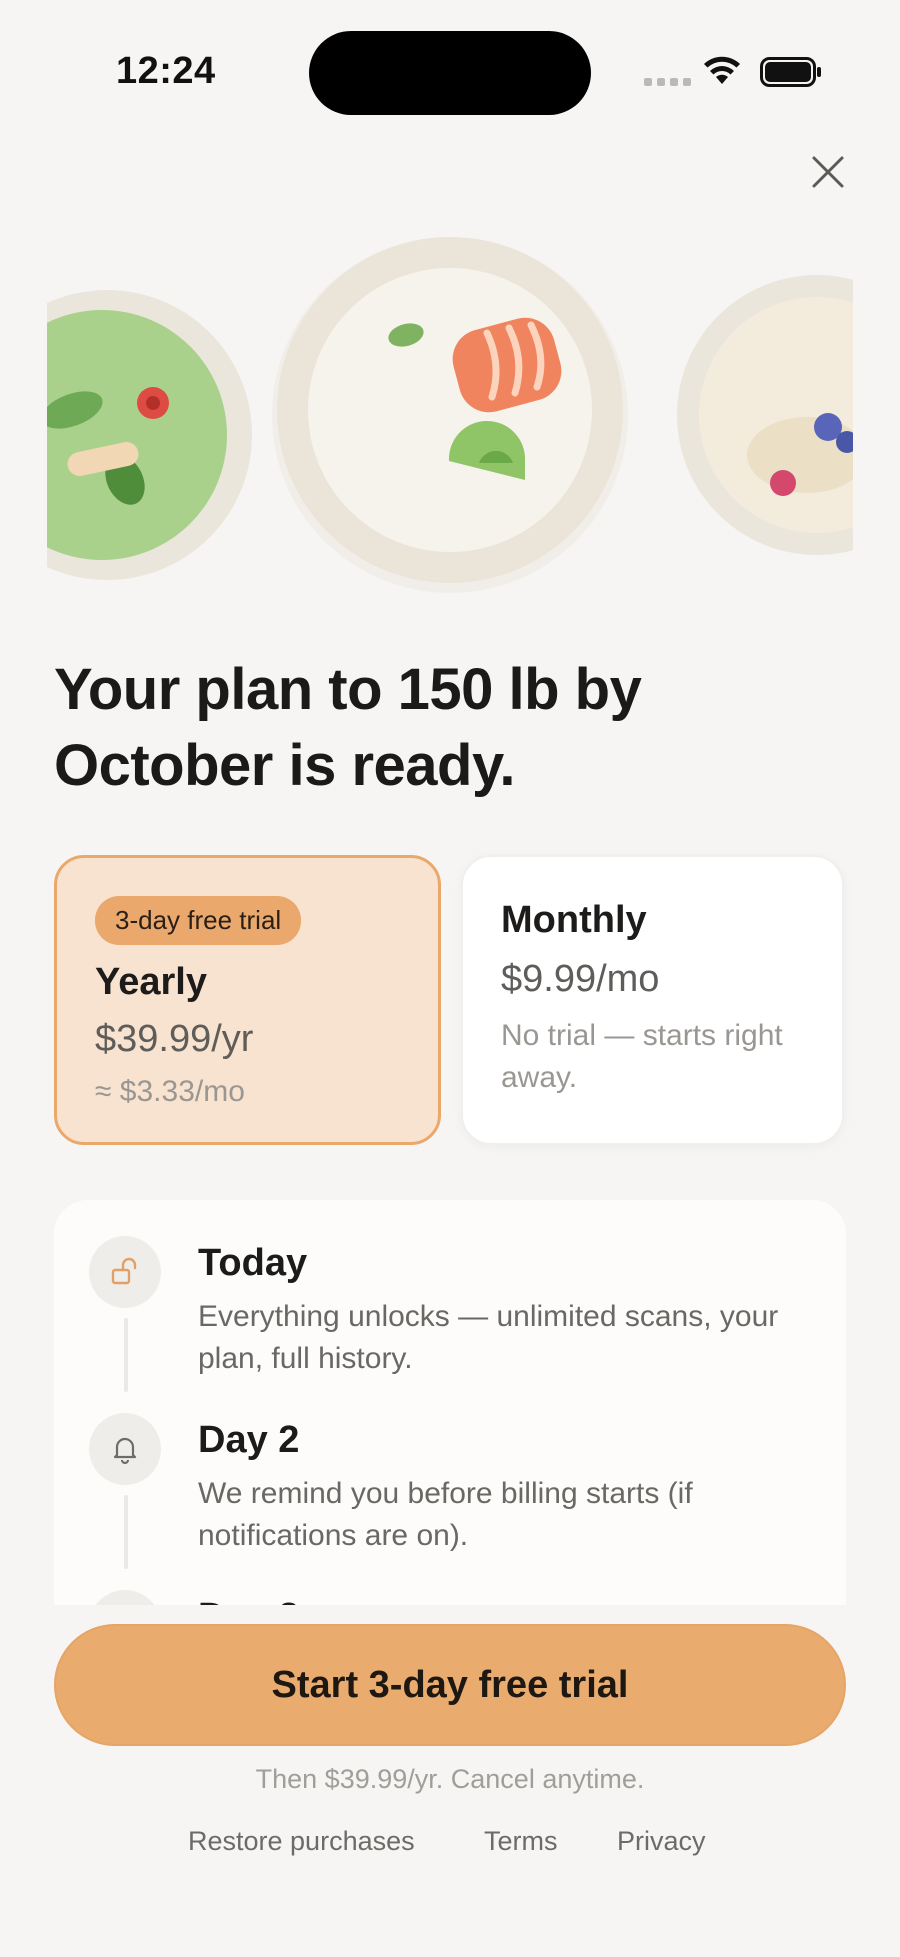  I want to click on plan-monthly-equivalent: ≈ $3.33/mo, so click(170, 1091).